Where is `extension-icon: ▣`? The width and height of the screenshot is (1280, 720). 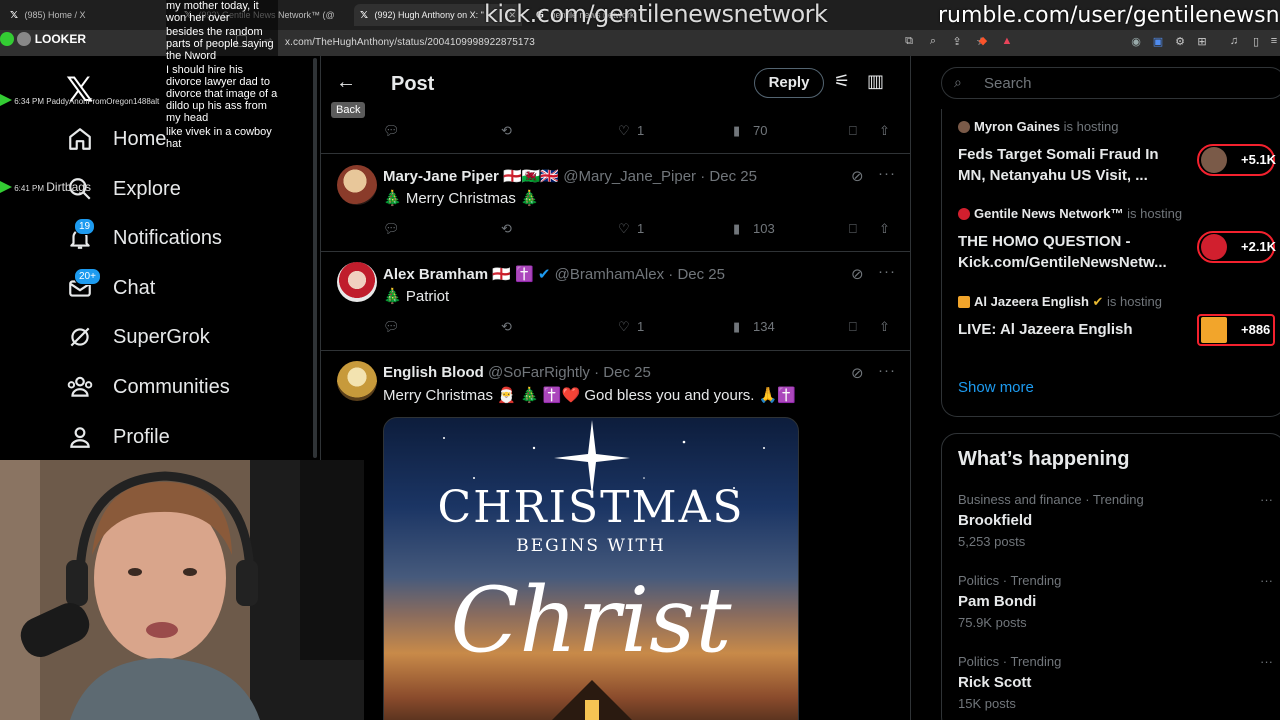 extension-icon: ▣ is located at coordinates (1158, 41).